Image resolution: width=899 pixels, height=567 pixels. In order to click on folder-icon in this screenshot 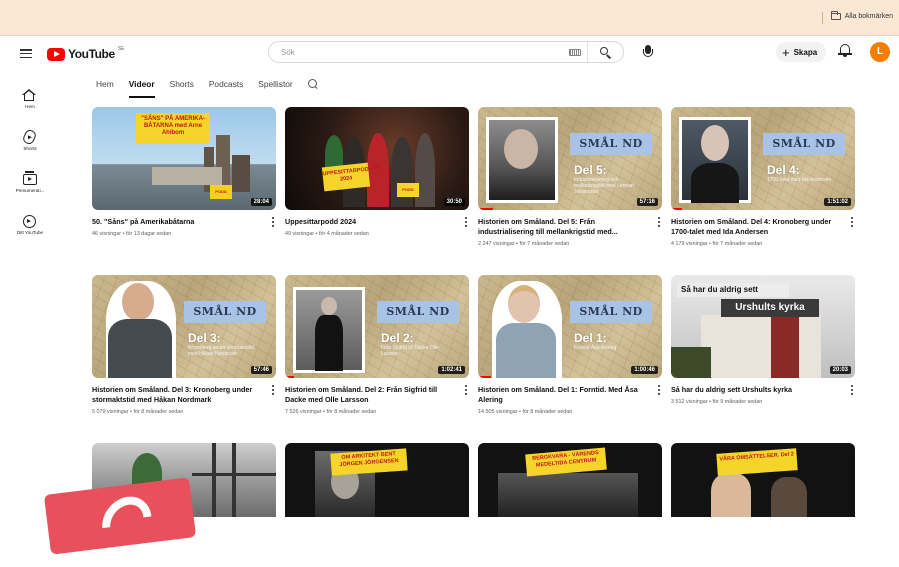, I will do `click(835, 15)`.